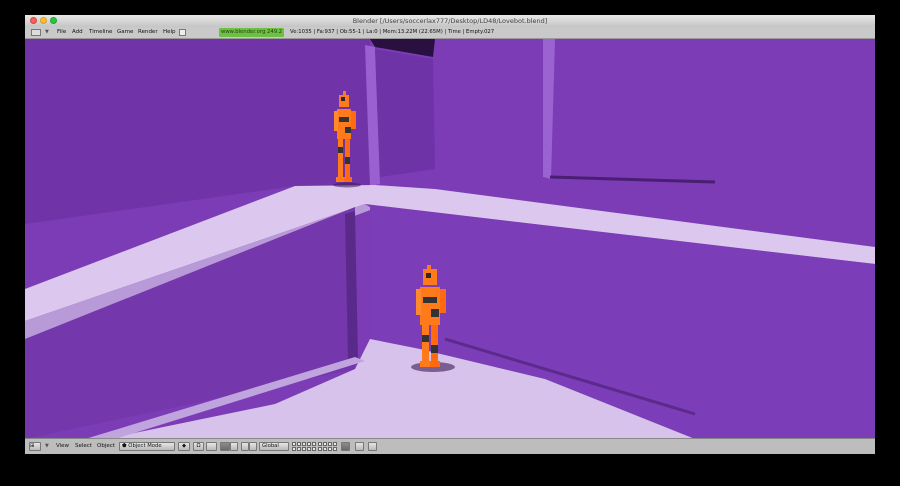  What do you see at coordinates (35, 446) in the screenshot?
I see `editor-type-icon: ⊞` at bounding box center [35, 446].